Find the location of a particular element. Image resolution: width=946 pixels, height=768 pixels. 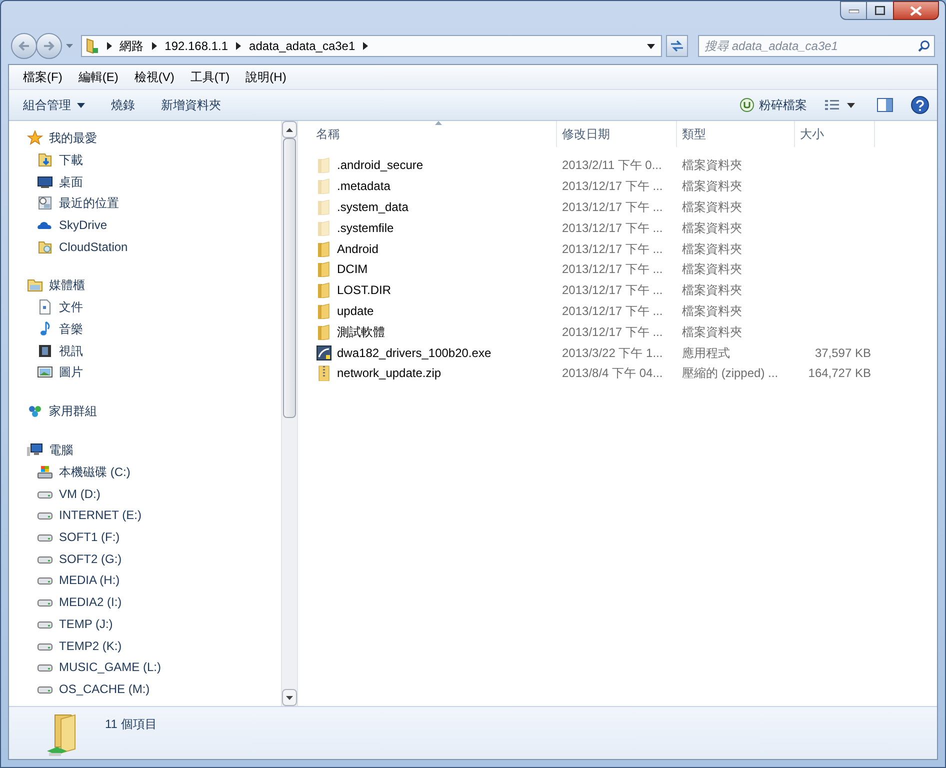

file-row: .metadata 2013/12/17 下午 ... 檔案資料夾 is located at coordinates (617, 186).